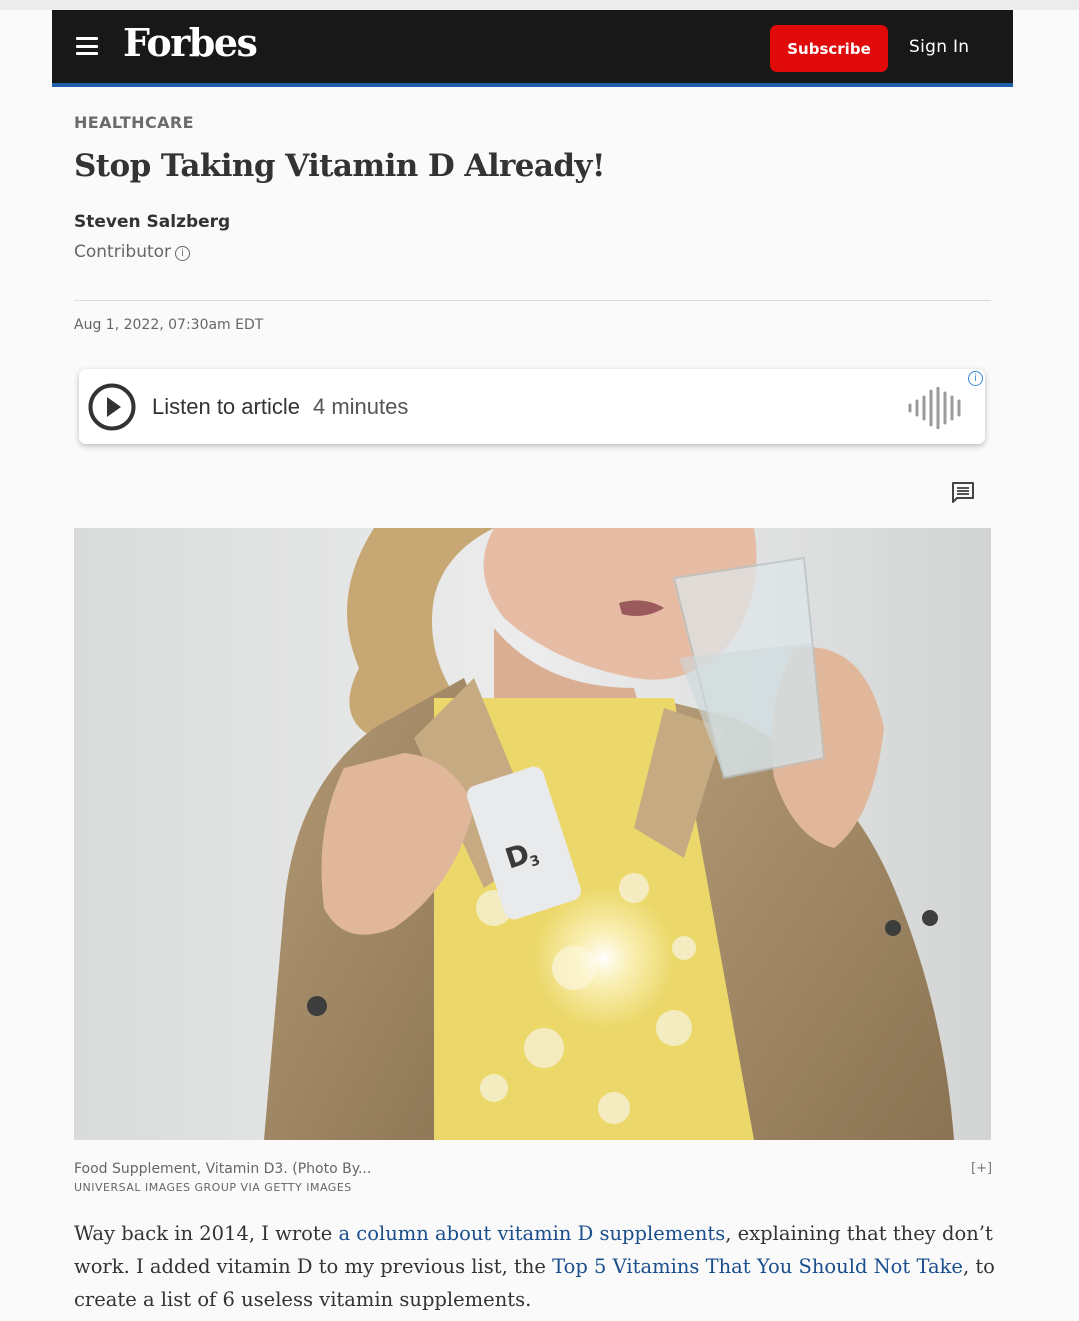  Describe the element at coordinates (206, 1233) in the screenshot. I see `paragraph-text: Way back in 2014, I wrote` at that location.